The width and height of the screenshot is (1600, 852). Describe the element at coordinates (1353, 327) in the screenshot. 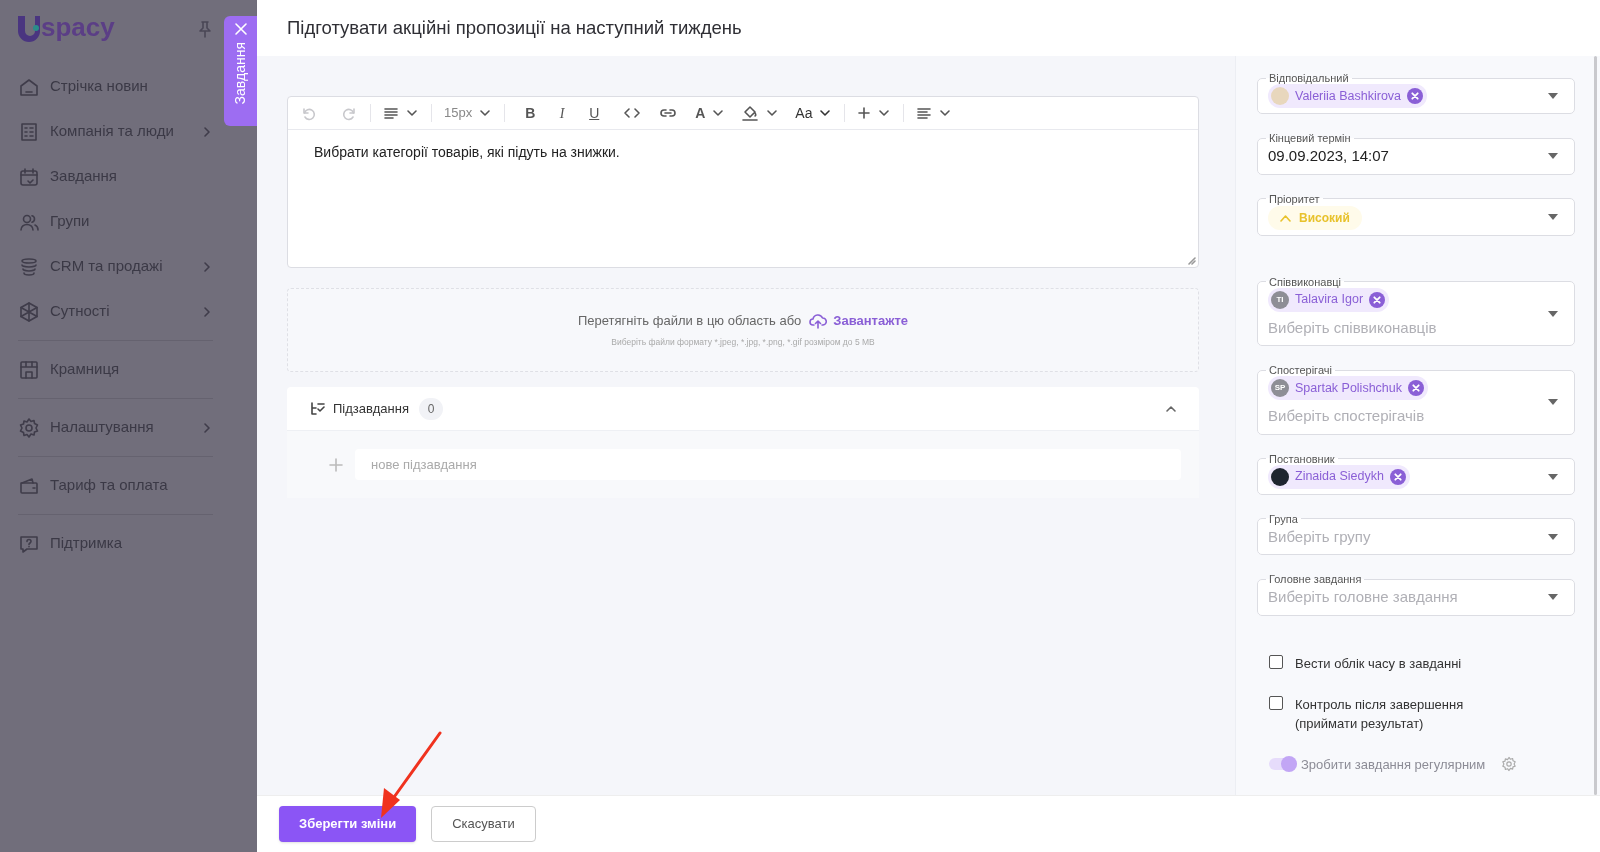

I see `placeholder-text: Виберіть співвиконавців` at that location.